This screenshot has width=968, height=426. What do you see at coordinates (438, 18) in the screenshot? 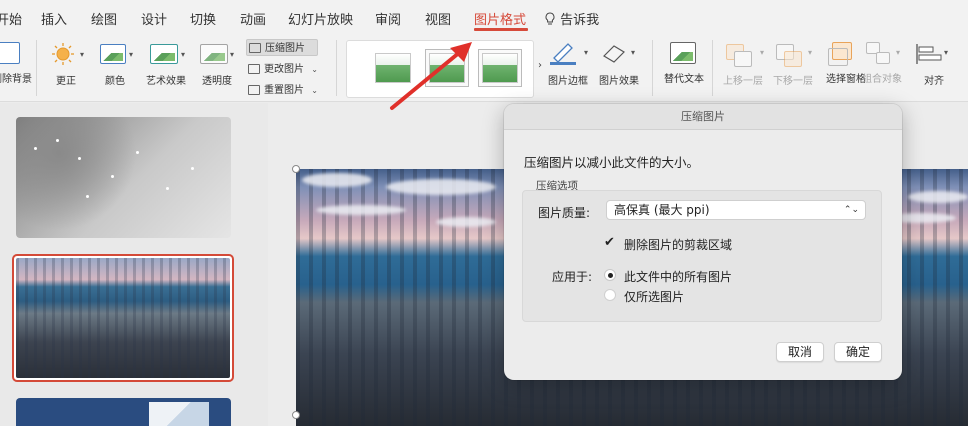
I see `tab-view: 视图` at bounding box center [438, 18].